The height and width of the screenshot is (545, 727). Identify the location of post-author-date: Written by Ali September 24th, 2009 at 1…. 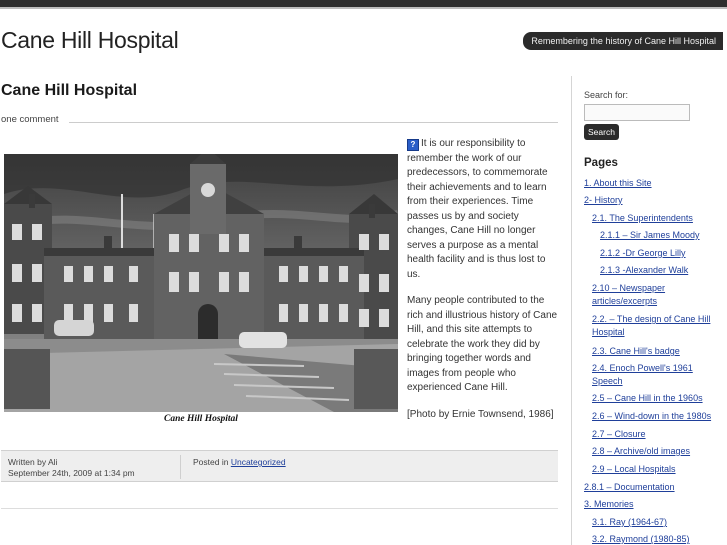
(71, 468).